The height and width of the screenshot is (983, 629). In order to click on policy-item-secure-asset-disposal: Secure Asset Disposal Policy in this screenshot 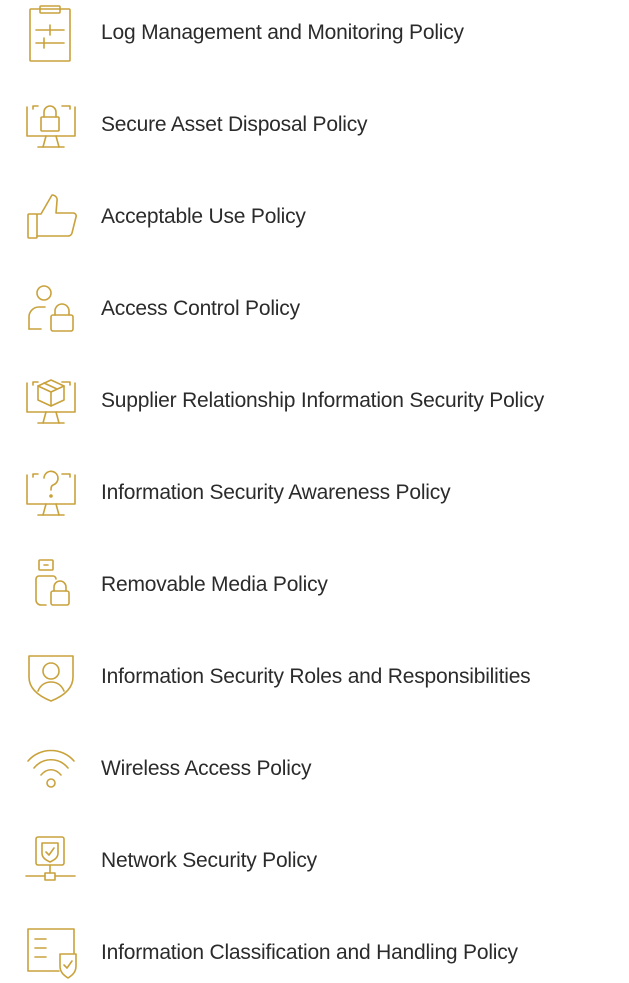, I will do `click(314, 125)`.